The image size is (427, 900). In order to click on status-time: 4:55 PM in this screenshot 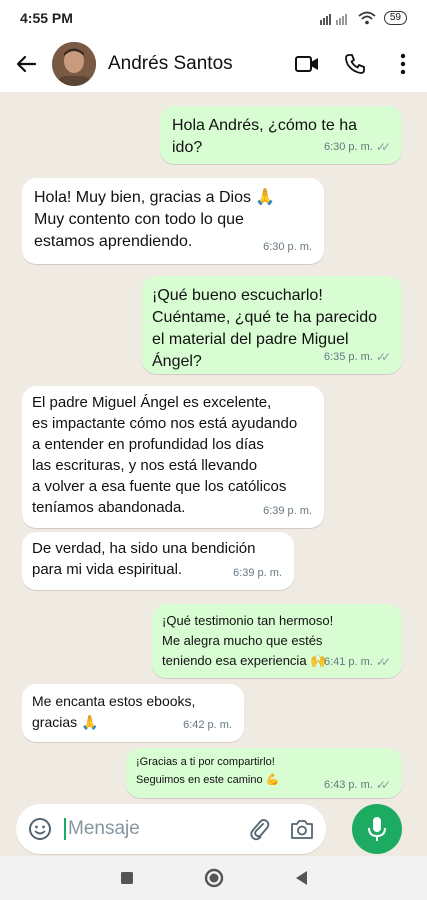, I will do `click(46, 18)`.